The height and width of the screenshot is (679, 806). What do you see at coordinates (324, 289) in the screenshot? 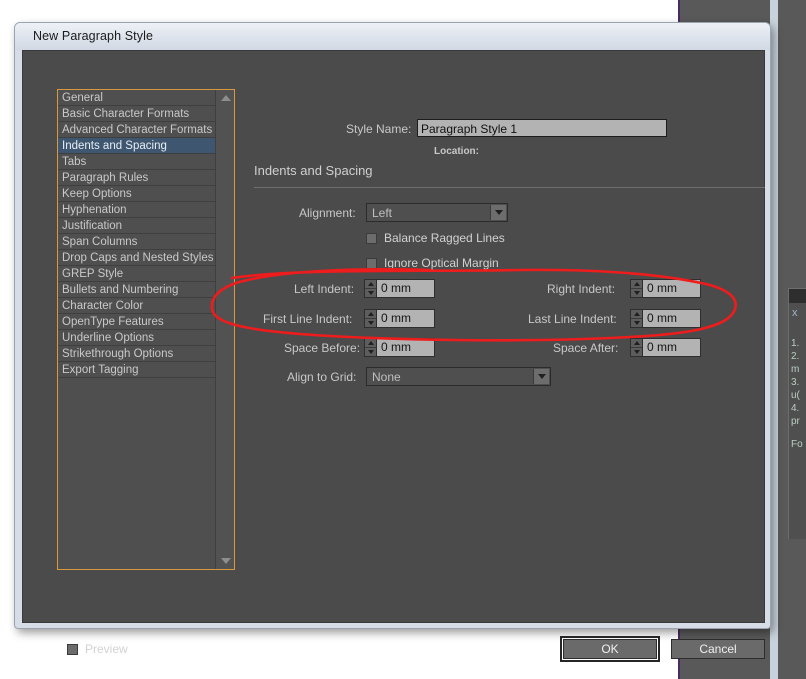
I see `left-indent-label: Left Indent:` at bounding box center [324, 289].